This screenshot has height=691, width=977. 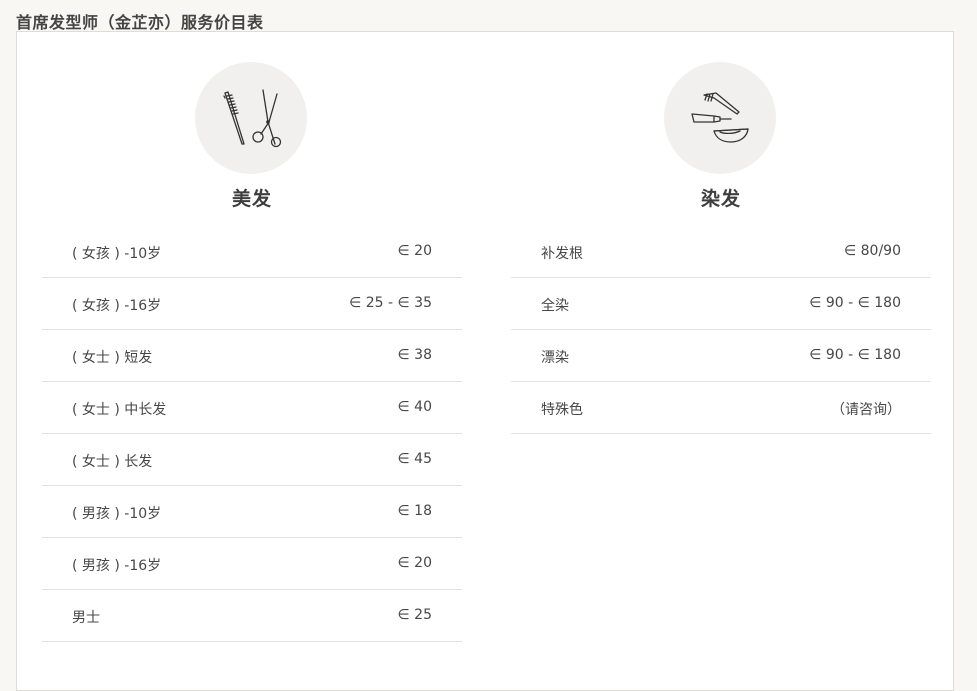 I want to click on list-item: ( 女士 ) 中长发 ∈ 40, so click(x=252, y=408).